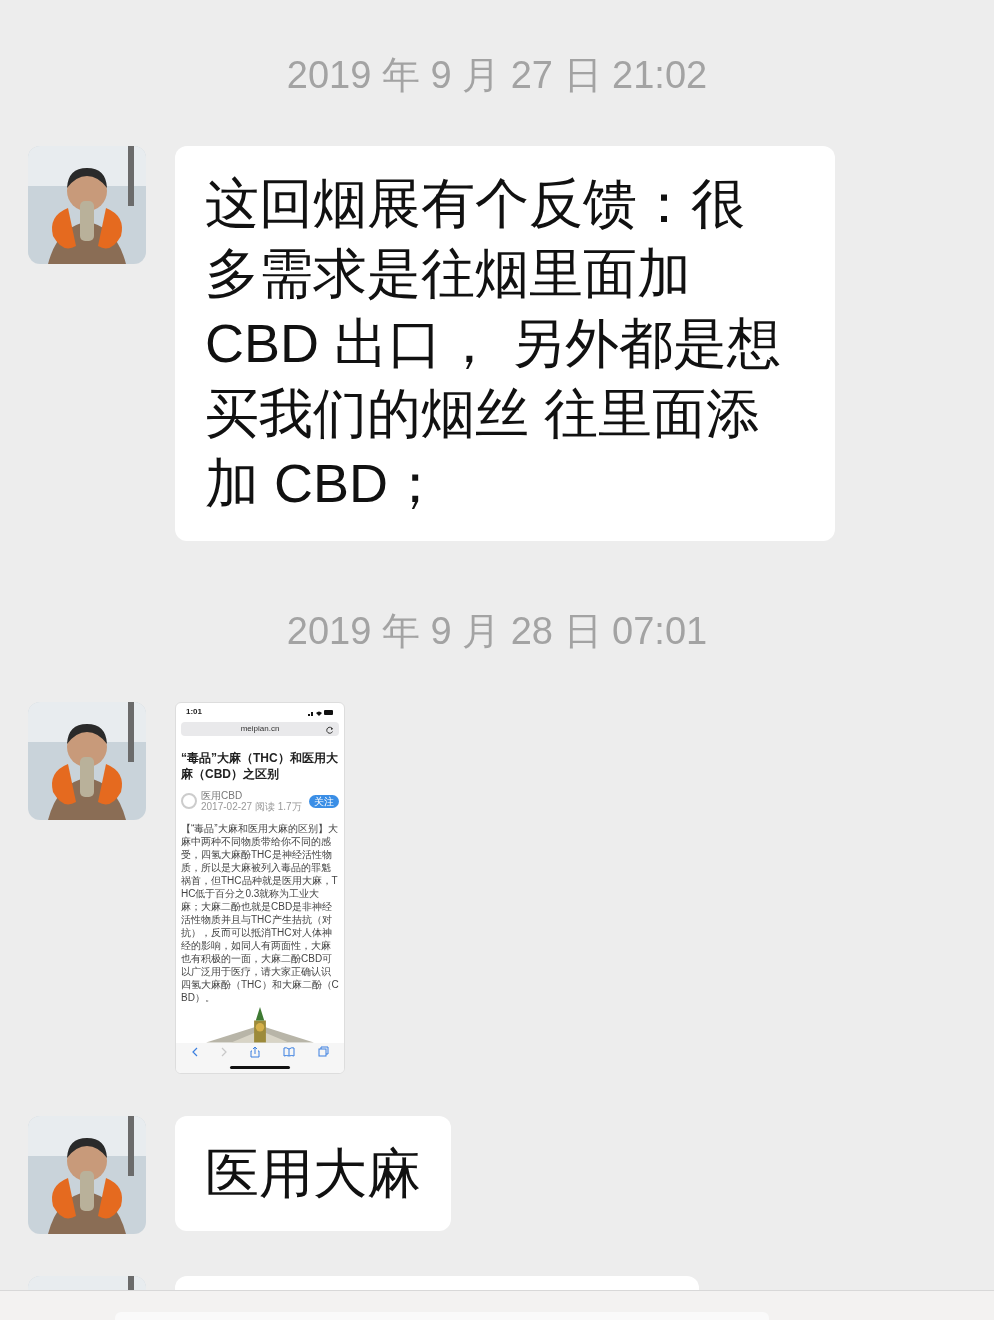 Image resolution: width=994 pixels, height=1320 pixels. What do you see at coordinates (254, 1051) in the screenshot?
I see `share-icon` at bounding box center [254, 1051].